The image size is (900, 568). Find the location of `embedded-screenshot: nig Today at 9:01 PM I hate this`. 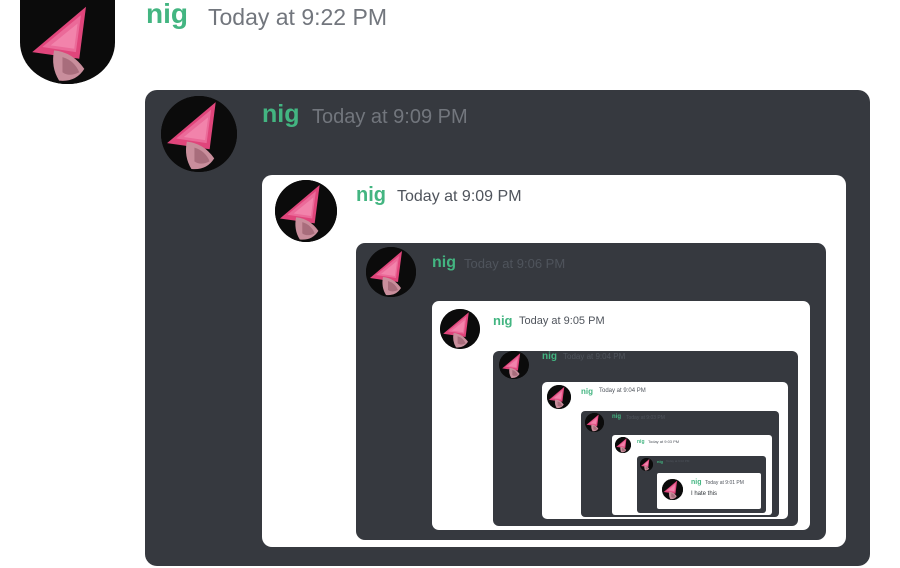

embedded-screenshot: nig Today at 9:01 PM I hate this is located at coordinates (709, 491).